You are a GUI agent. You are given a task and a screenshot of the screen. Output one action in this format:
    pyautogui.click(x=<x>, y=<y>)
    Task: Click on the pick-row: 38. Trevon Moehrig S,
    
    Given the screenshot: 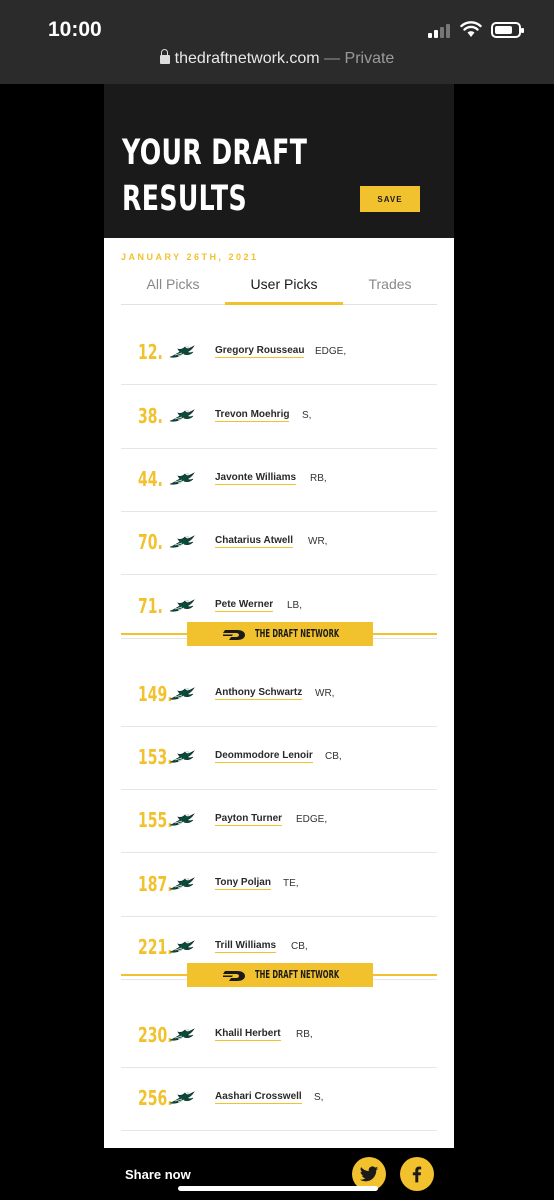 What is the action you would take?
    pyautogui.click(x=279, y=417)
    